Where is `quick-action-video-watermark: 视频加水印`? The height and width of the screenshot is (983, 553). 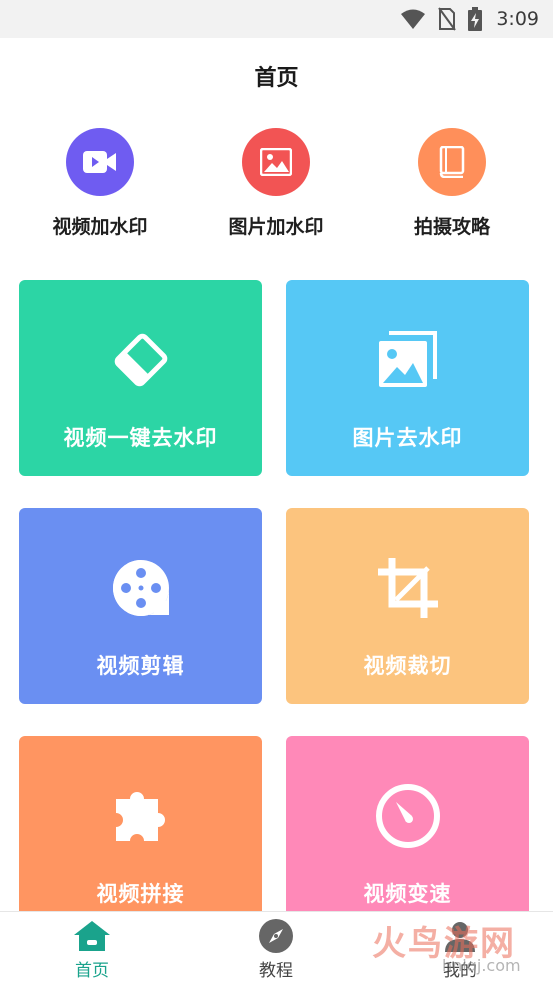
quick-action-video-watermark: 视频加水印 is located at coordinates (100, 188).